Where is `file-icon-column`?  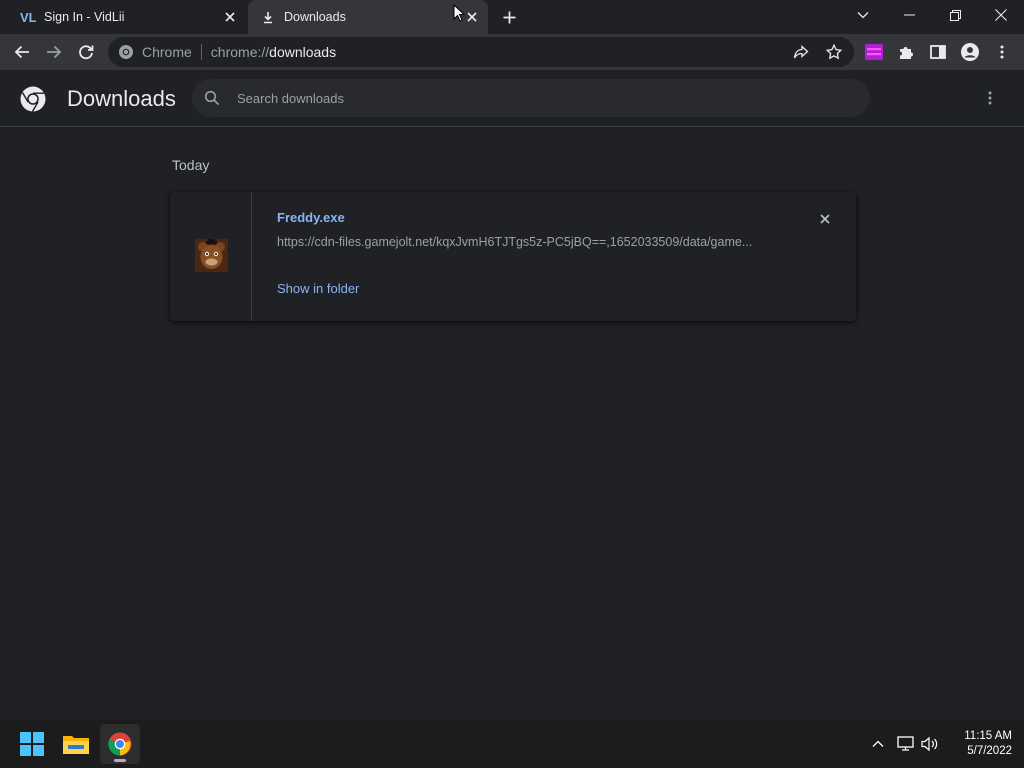
file-icon-column is located at coordinates (211, 256).